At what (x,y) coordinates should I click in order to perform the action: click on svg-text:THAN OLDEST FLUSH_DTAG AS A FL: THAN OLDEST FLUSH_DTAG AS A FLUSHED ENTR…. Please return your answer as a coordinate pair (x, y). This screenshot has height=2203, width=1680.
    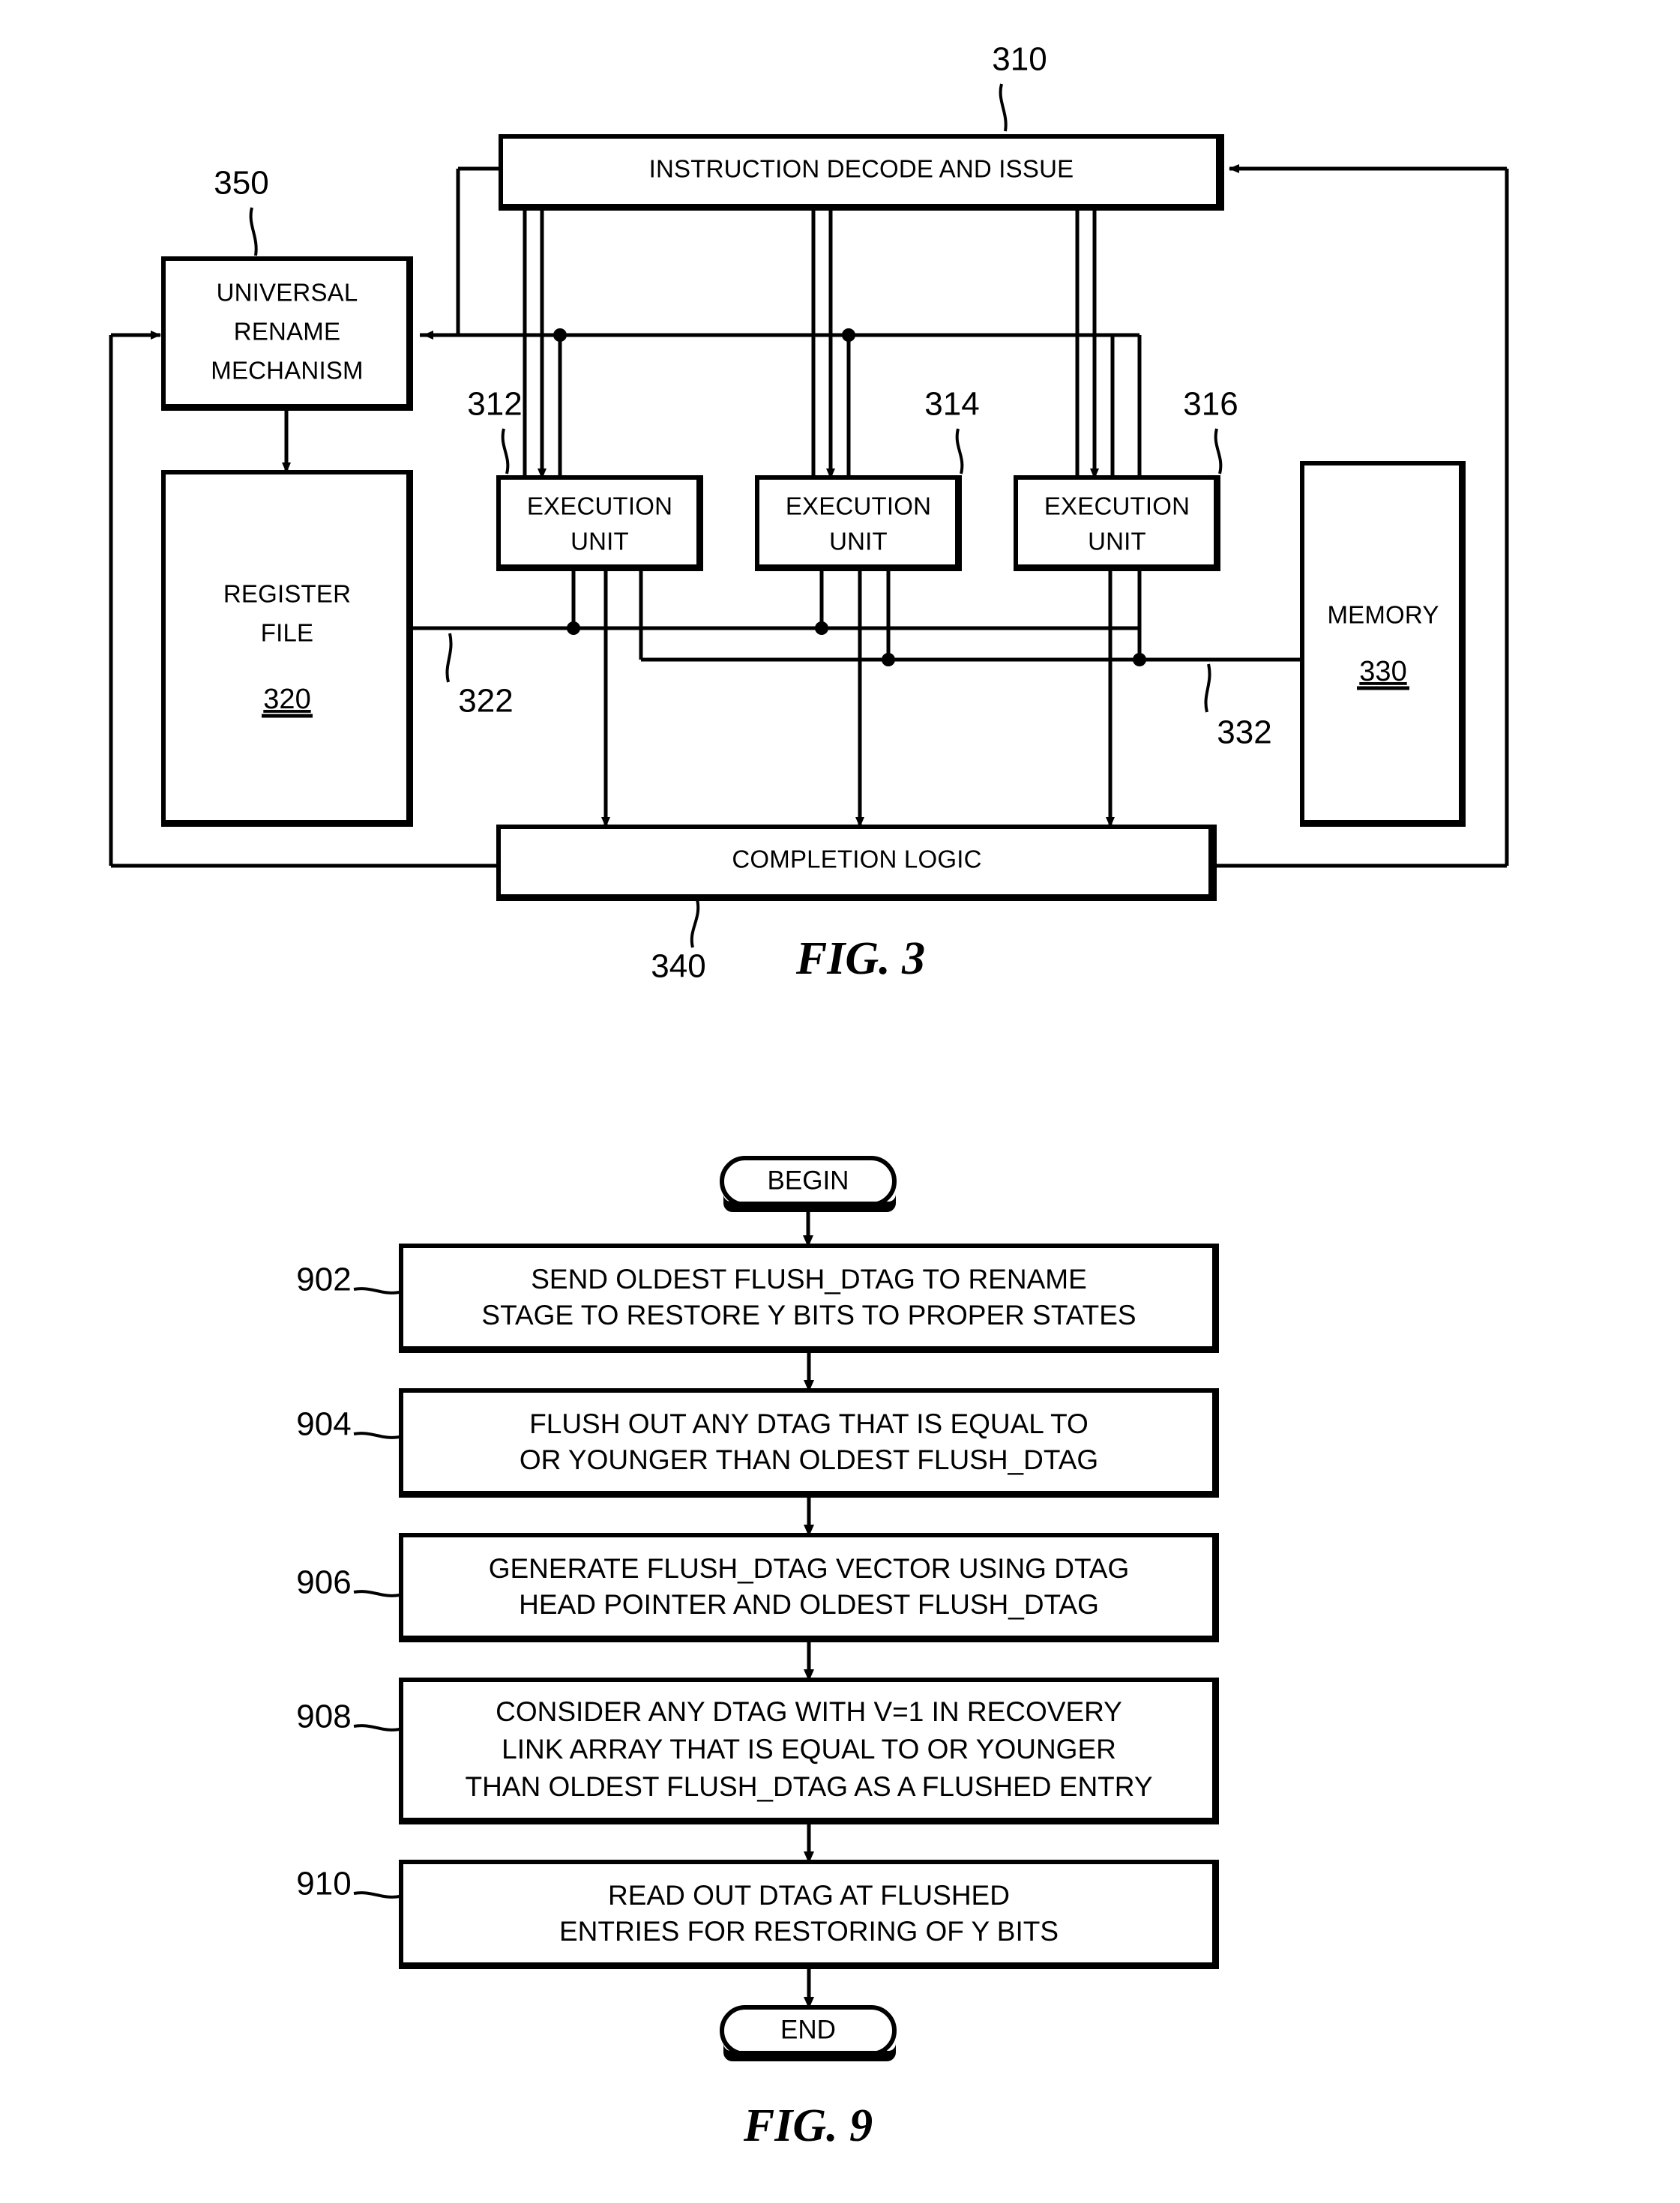
    Looking at the image, I should click on (808, 1787).